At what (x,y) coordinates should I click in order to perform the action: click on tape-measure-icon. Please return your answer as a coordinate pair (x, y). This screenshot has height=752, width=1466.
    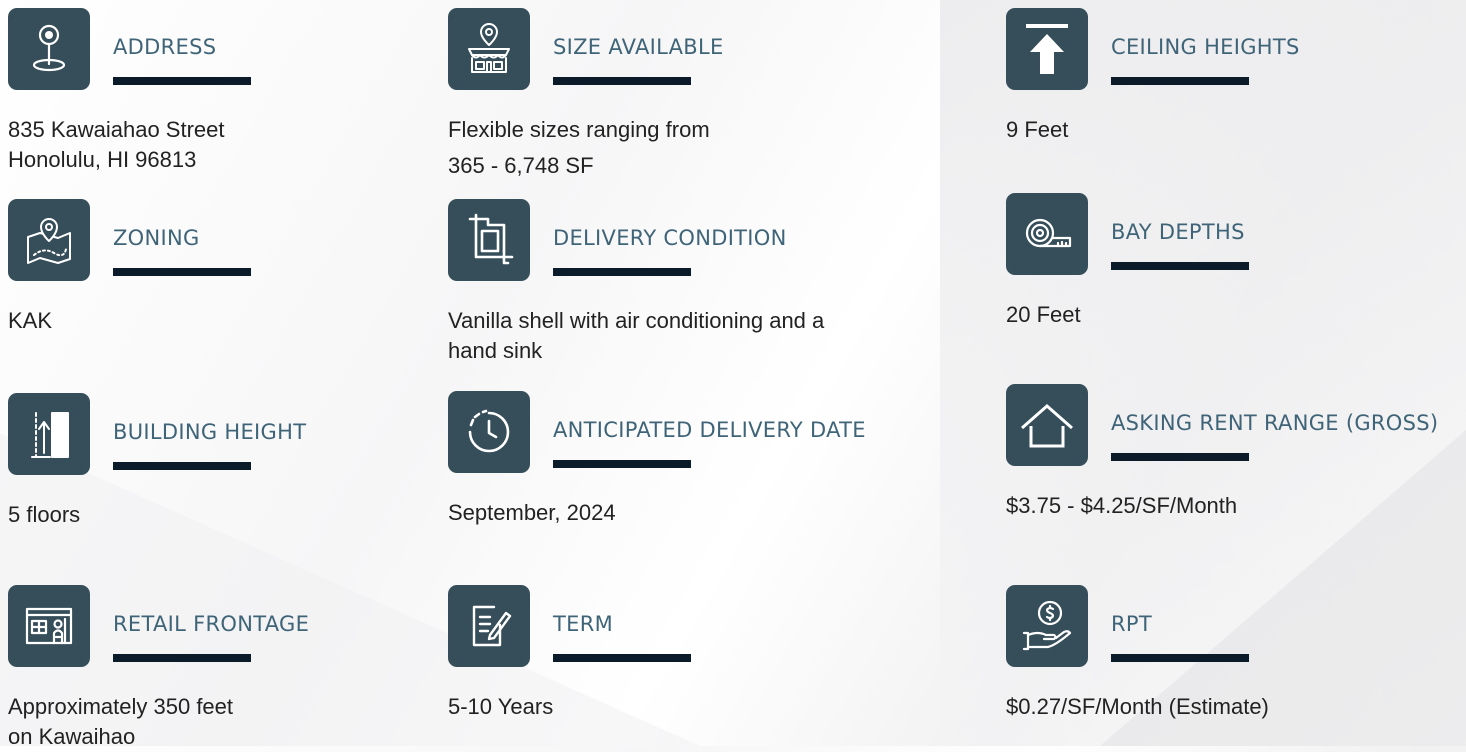
    Looking at the image, I should click on (1047, 234).